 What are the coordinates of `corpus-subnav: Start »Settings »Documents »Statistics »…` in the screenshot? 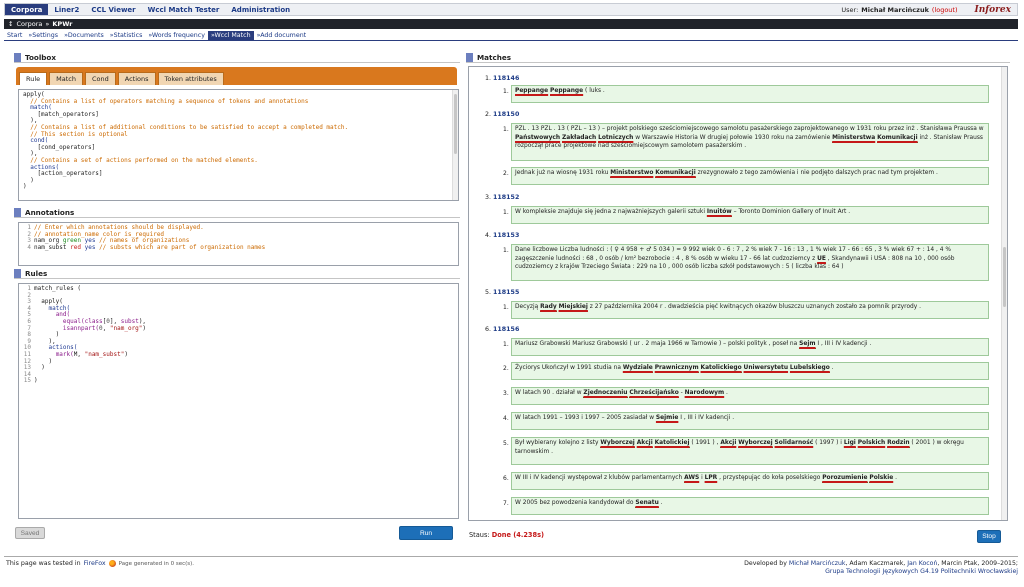 It's located at (511, 36).